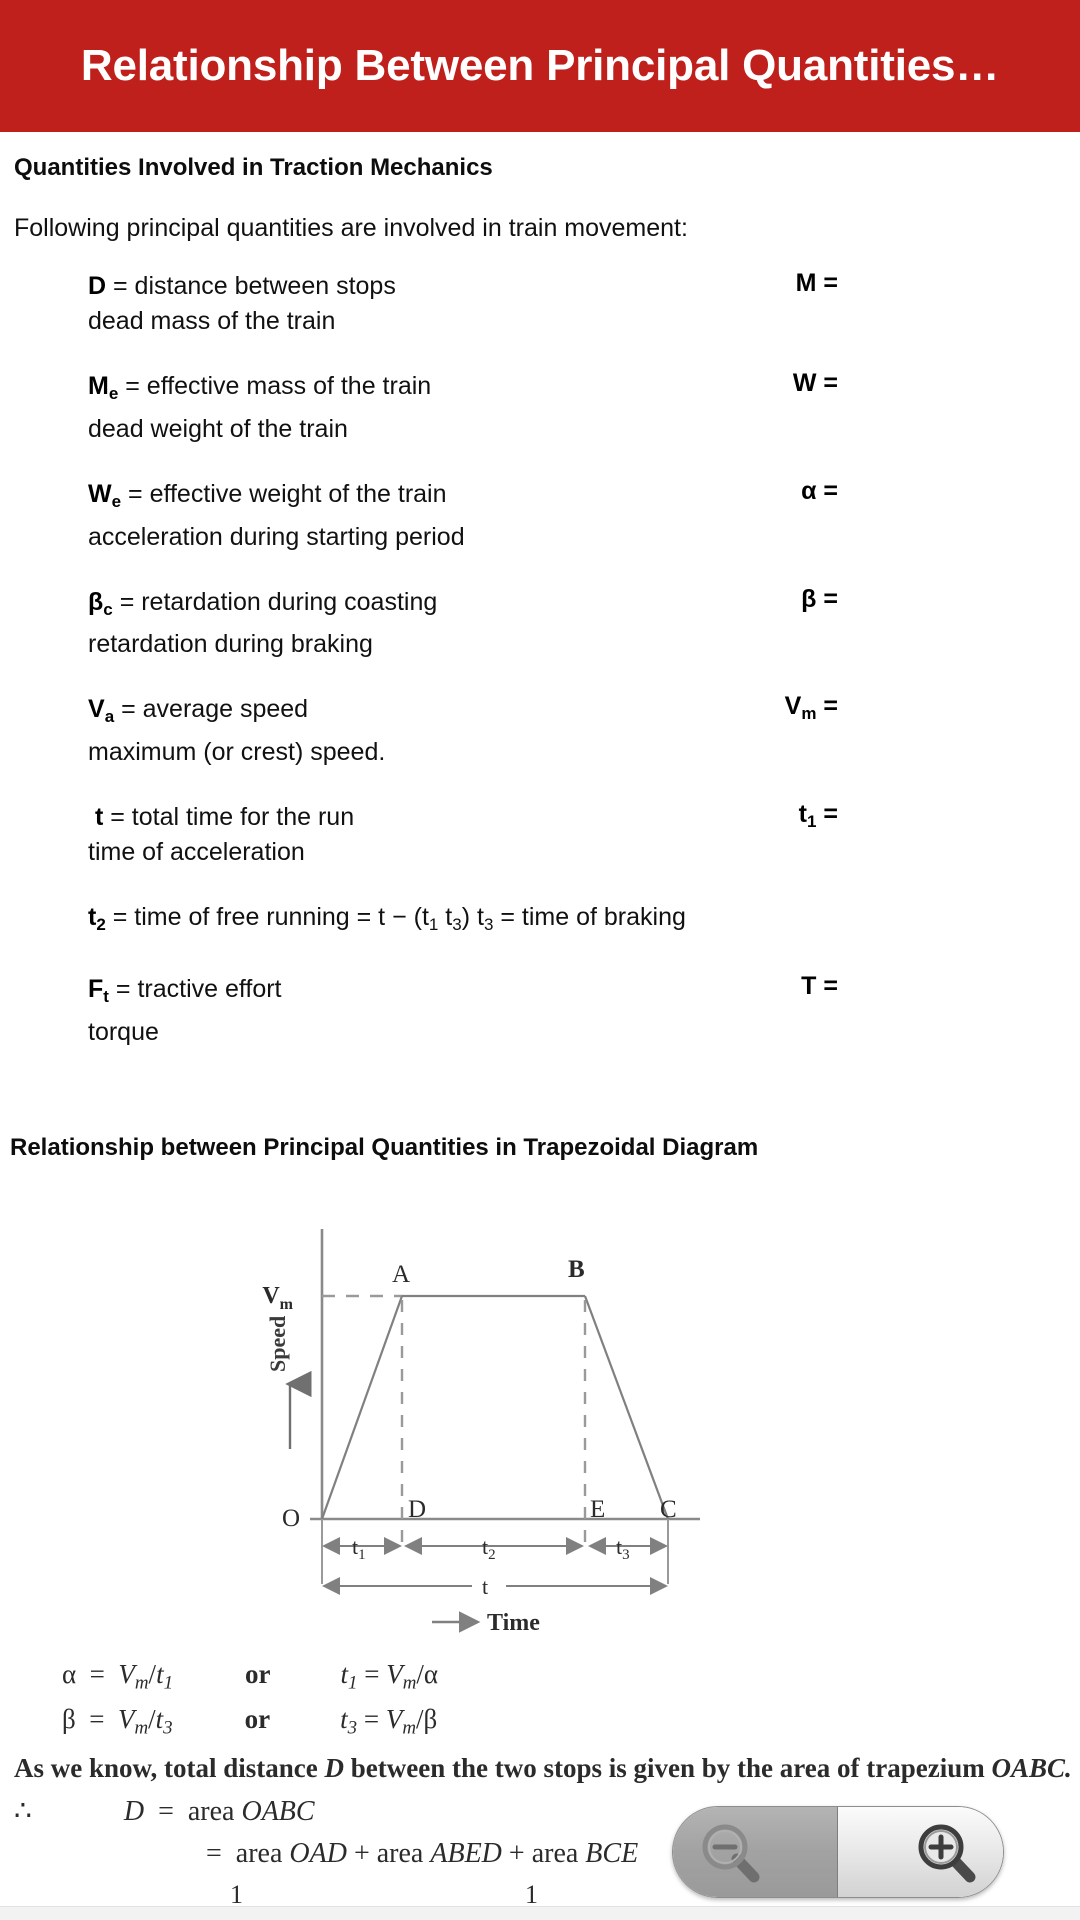  What do you see at coordinates (277, 1343) in the screenshot?
I see `speed-axis-label: Speed` at bounding box center [277, 1343].